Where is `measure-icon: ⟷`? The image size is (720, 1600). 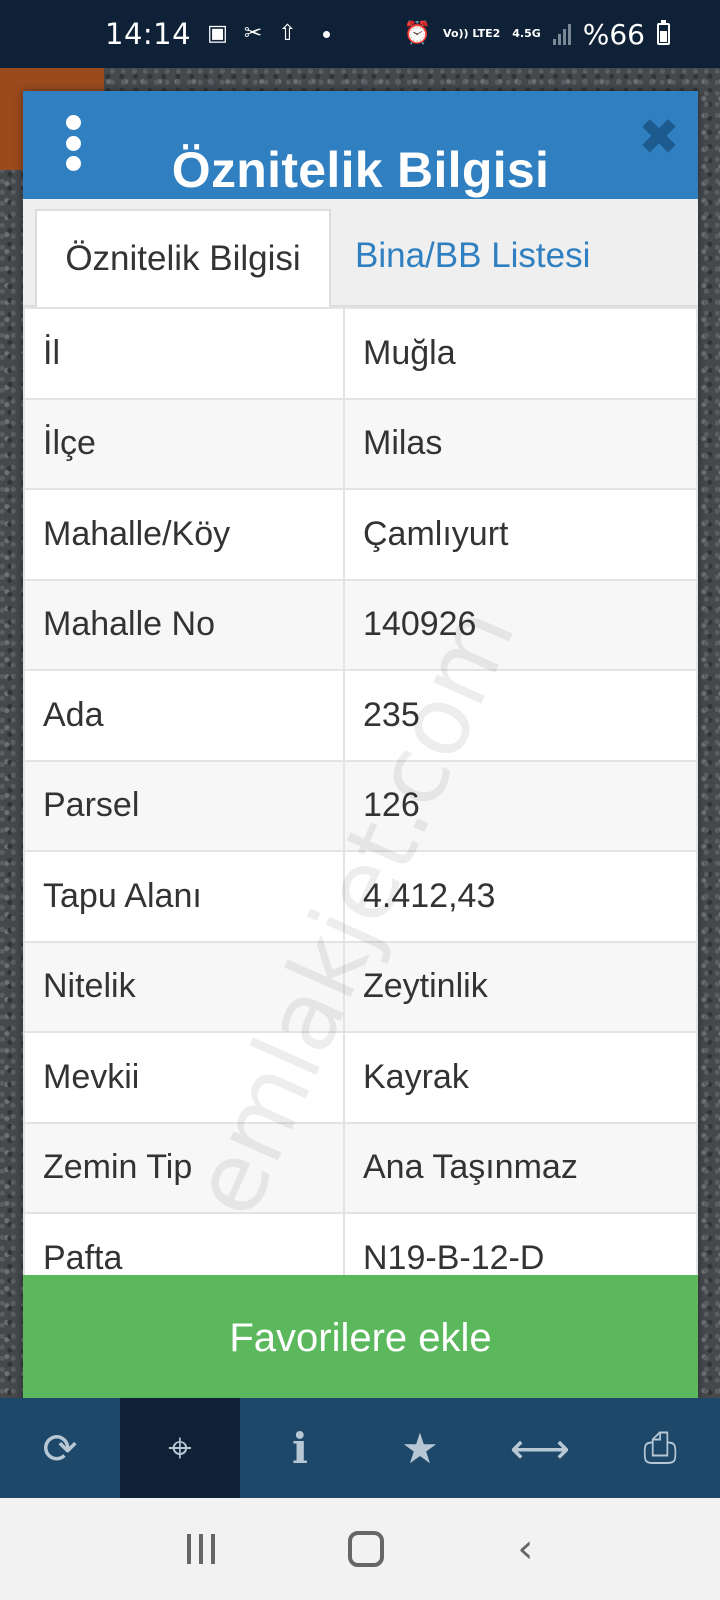
measure-icon: ⟷ is located at coordinates (540, 1448).